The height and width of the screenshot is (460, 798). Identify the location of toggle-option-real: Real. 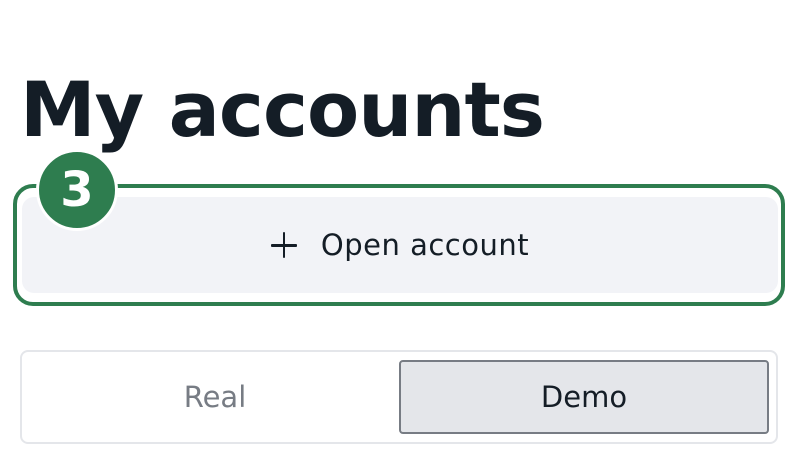
(215, 397).